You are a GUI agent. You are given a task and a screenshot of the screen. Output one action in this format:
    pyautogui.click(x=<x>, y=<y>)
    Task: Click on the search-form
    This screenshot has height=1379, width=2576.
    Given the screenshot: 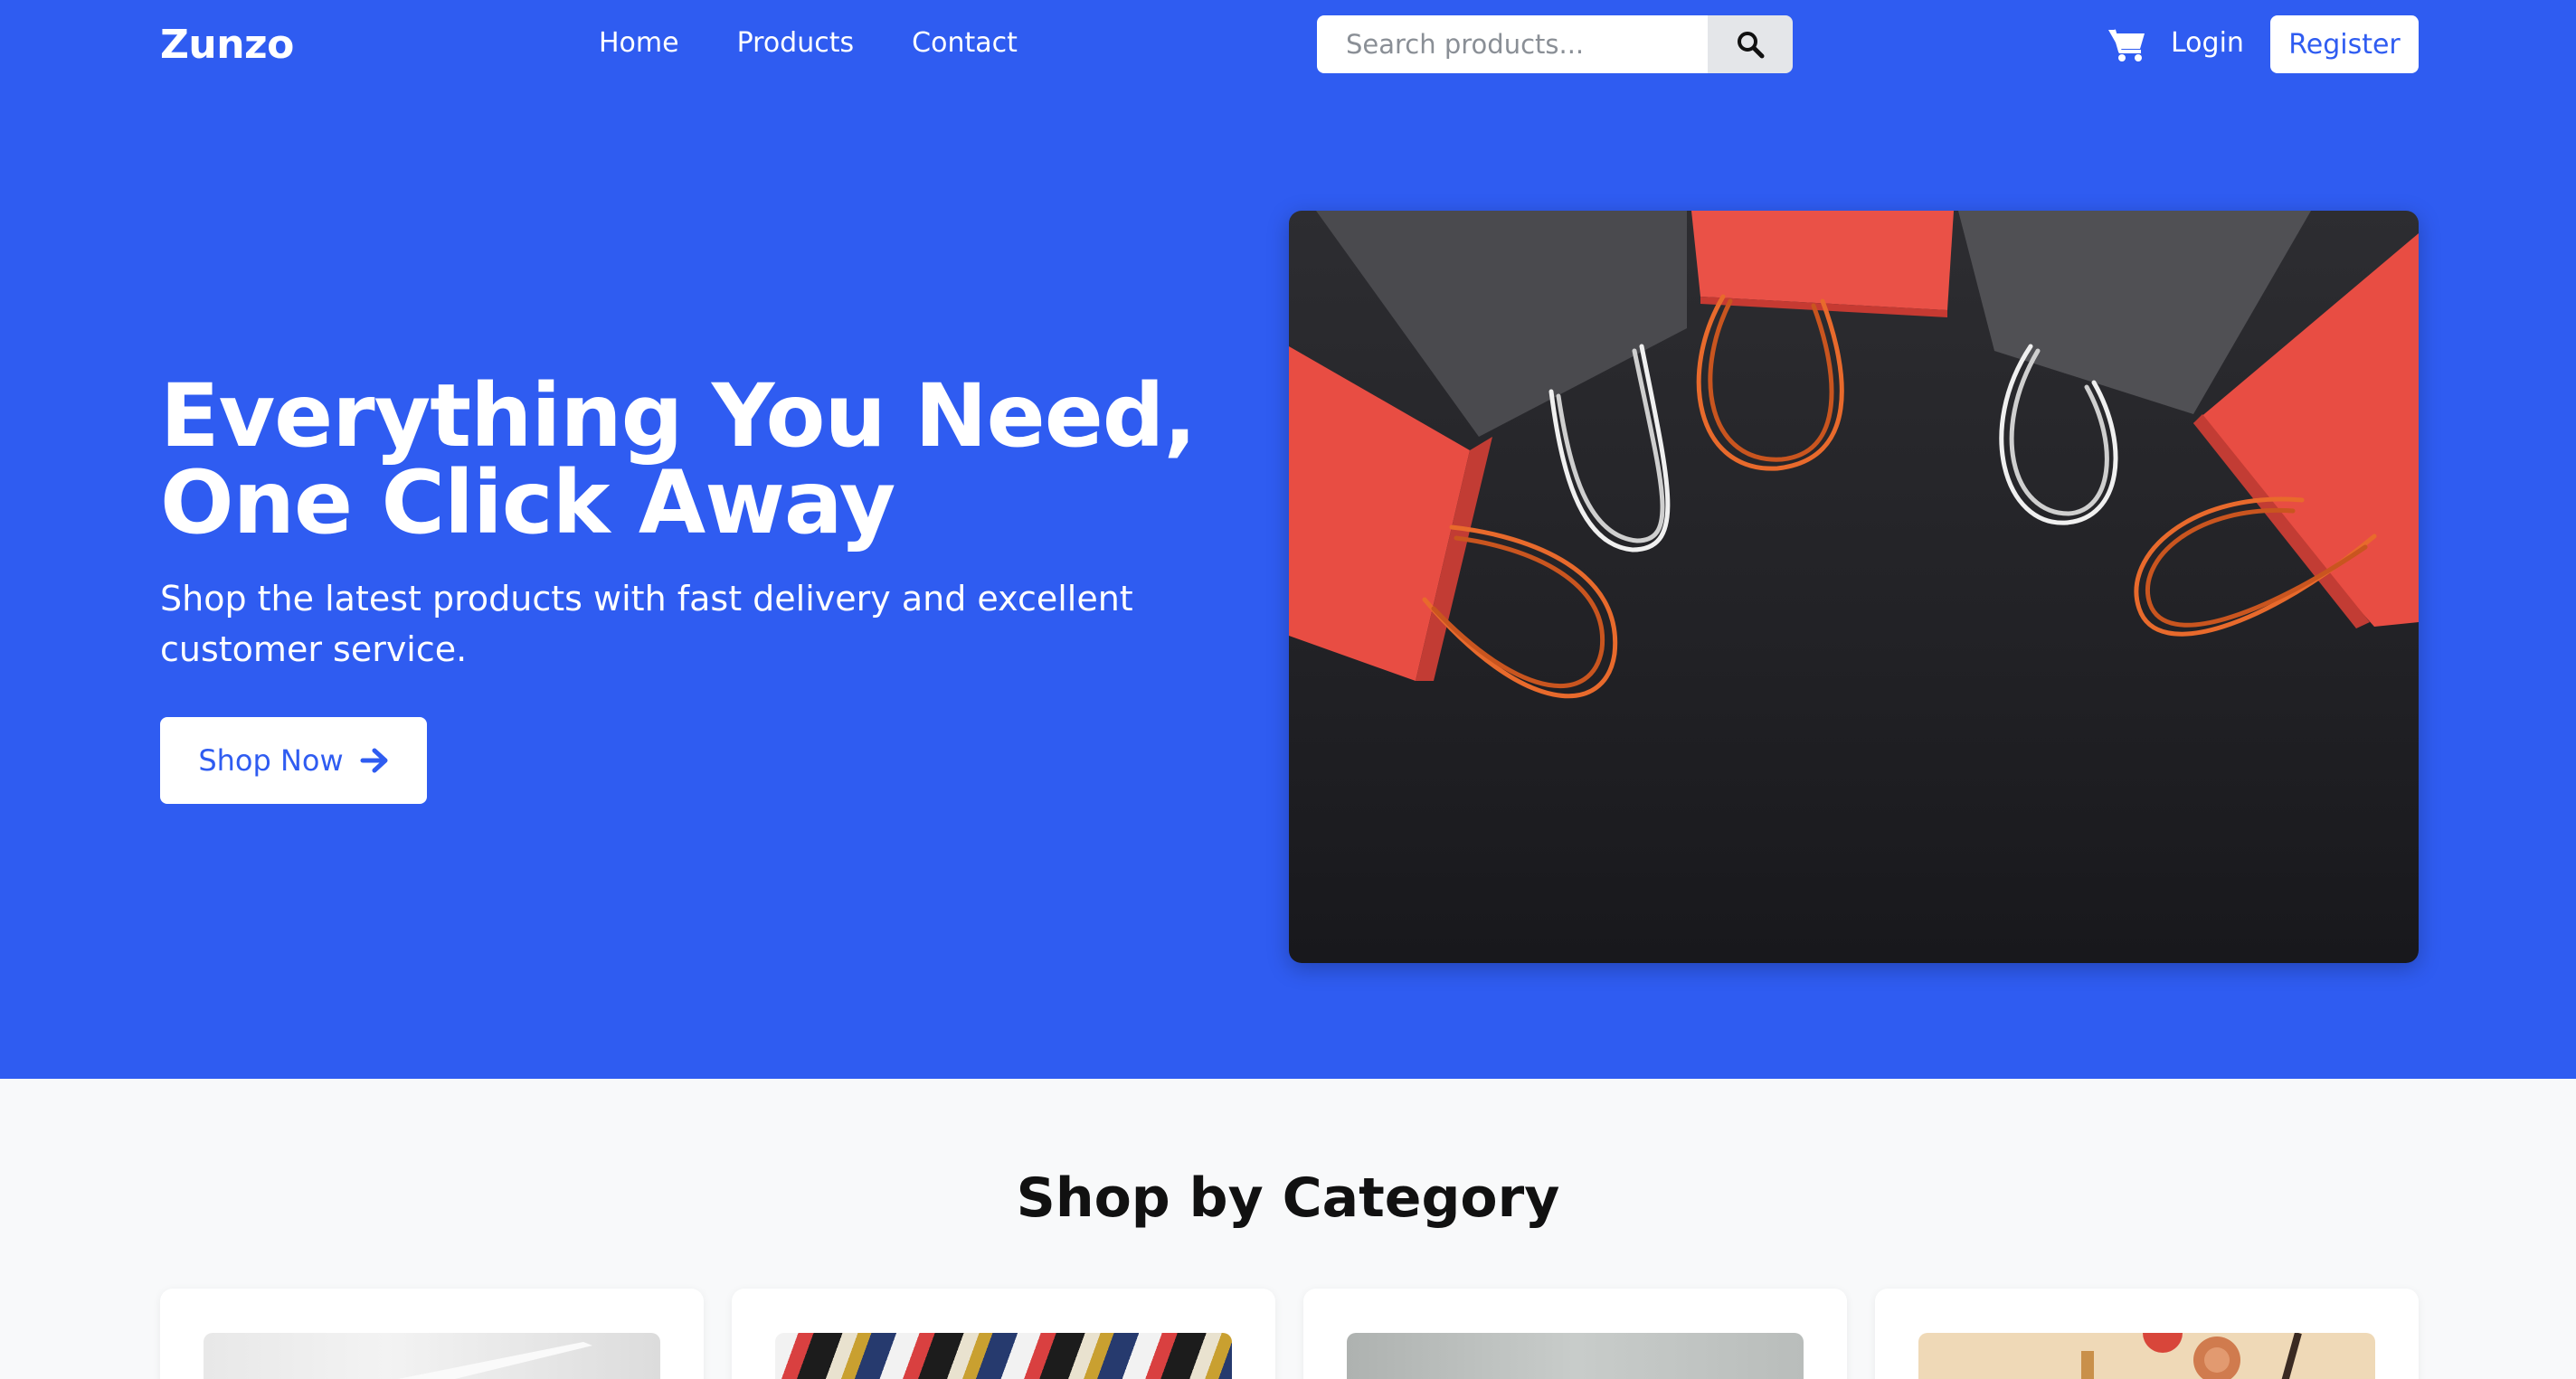 What is the action you would take?
    pyautogui.click(x=1555, y=44)
    